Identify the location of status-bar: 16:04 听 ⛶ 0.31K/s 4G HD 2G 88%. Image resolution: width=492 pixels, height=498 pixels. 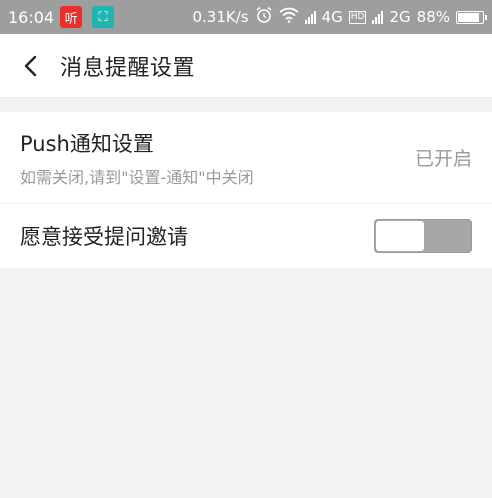
(246, 17).